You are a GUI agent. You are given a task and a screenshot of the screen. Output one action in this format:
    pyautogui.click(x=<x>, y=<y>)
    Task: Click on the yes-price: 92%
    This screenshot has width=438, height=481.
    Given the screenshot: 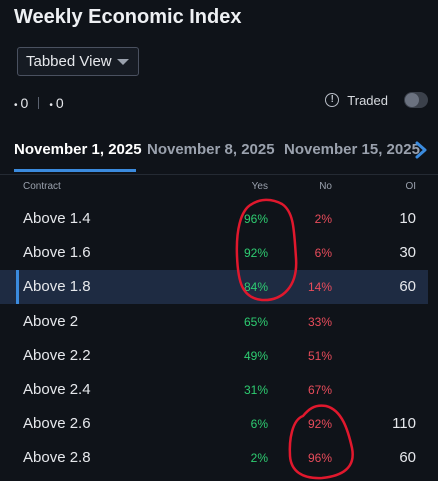 What is the action you would take?
    pyautogui.click(x=256, y=253)
    